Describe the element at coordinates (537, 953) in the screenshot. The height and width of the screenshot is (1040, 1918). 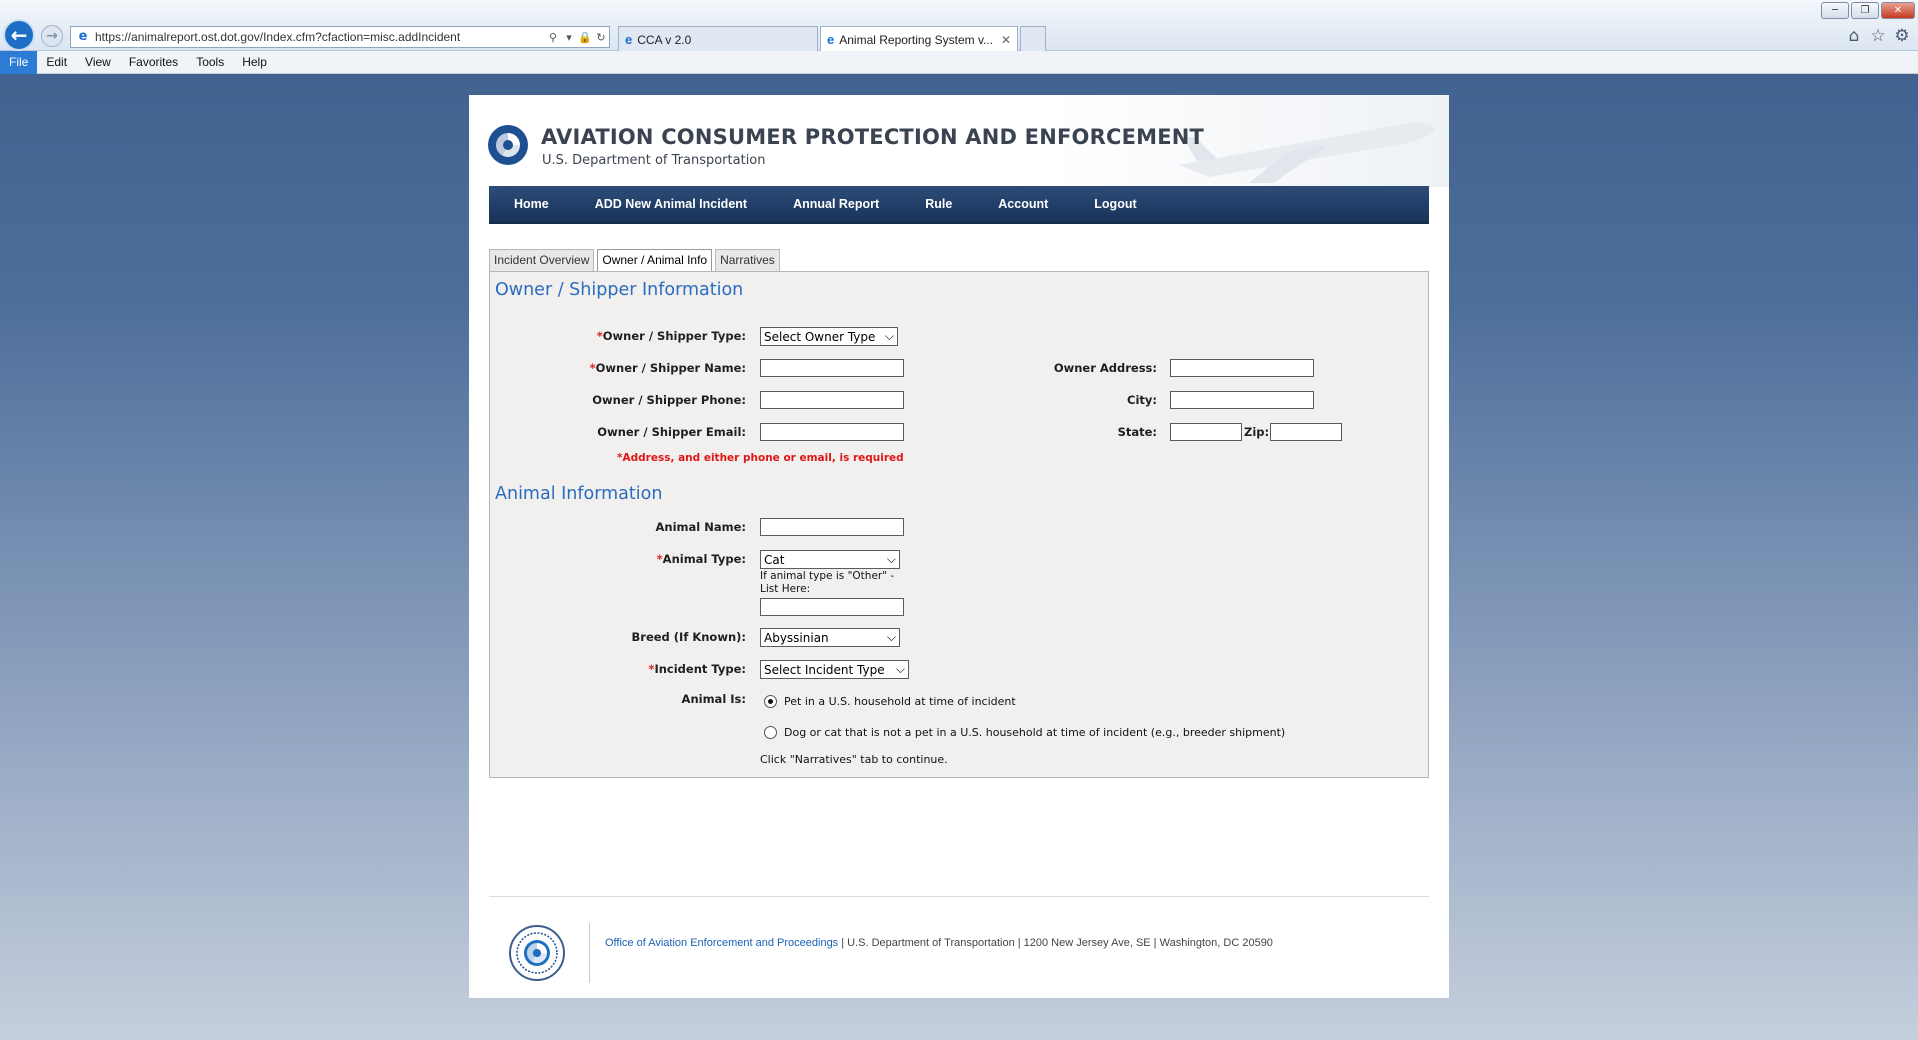
I see `dot-seal-icon` at that location.